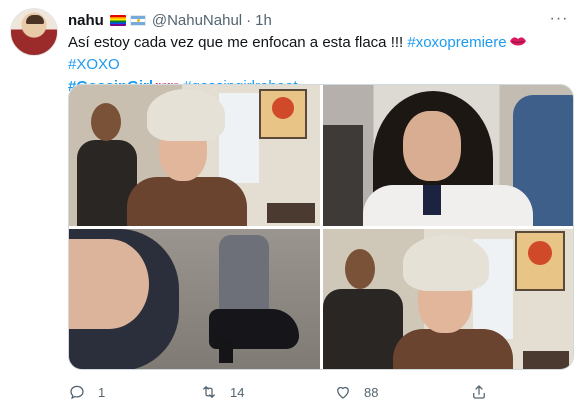 The height and width of the screenshot is (414, 585). Describe the element at coordinates (109, 284) in the screenshot. I see `knee` at that location.